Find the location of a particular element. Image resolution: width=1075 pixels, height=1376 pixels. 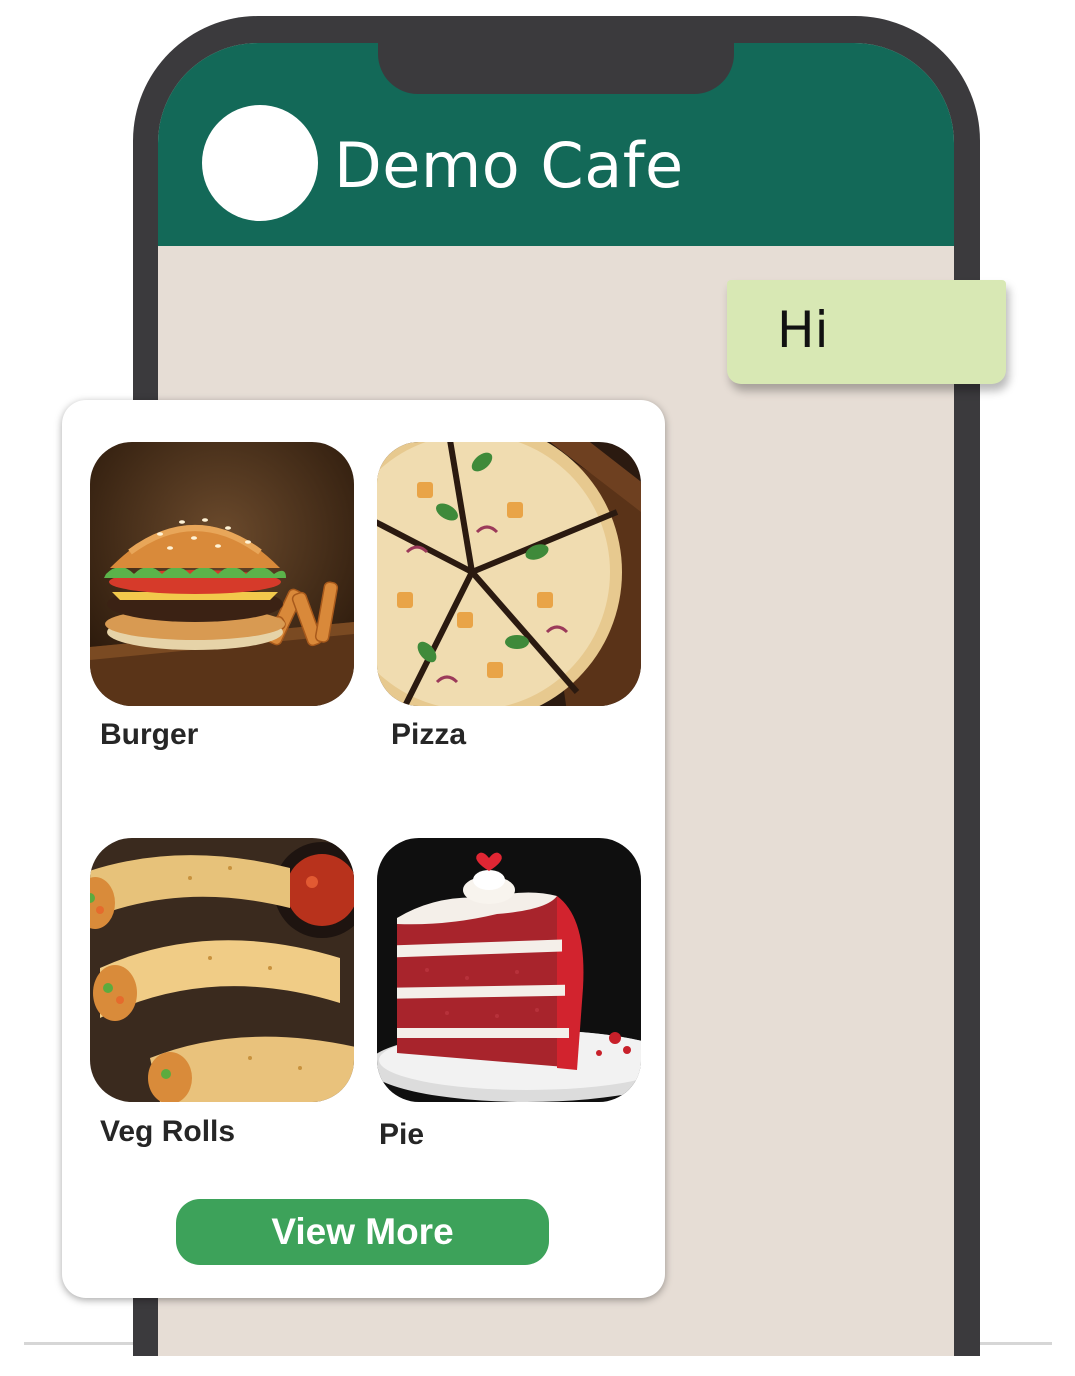

menu-item-veg-rolls: Veg Rolls is located at coordinates (222, 993).